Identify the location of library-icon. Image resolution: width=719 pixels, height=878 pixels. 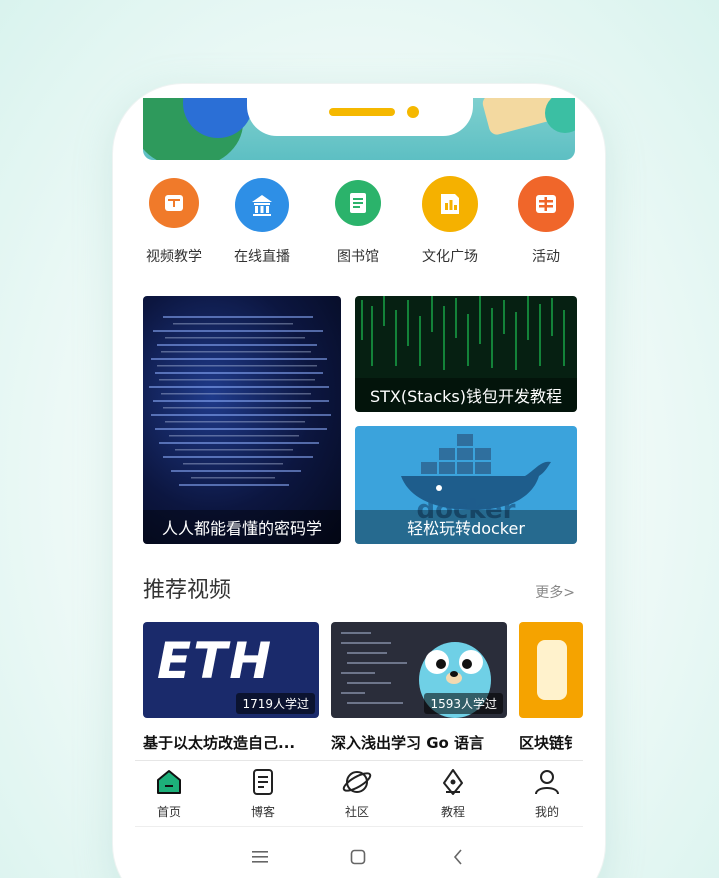
(358, 203).